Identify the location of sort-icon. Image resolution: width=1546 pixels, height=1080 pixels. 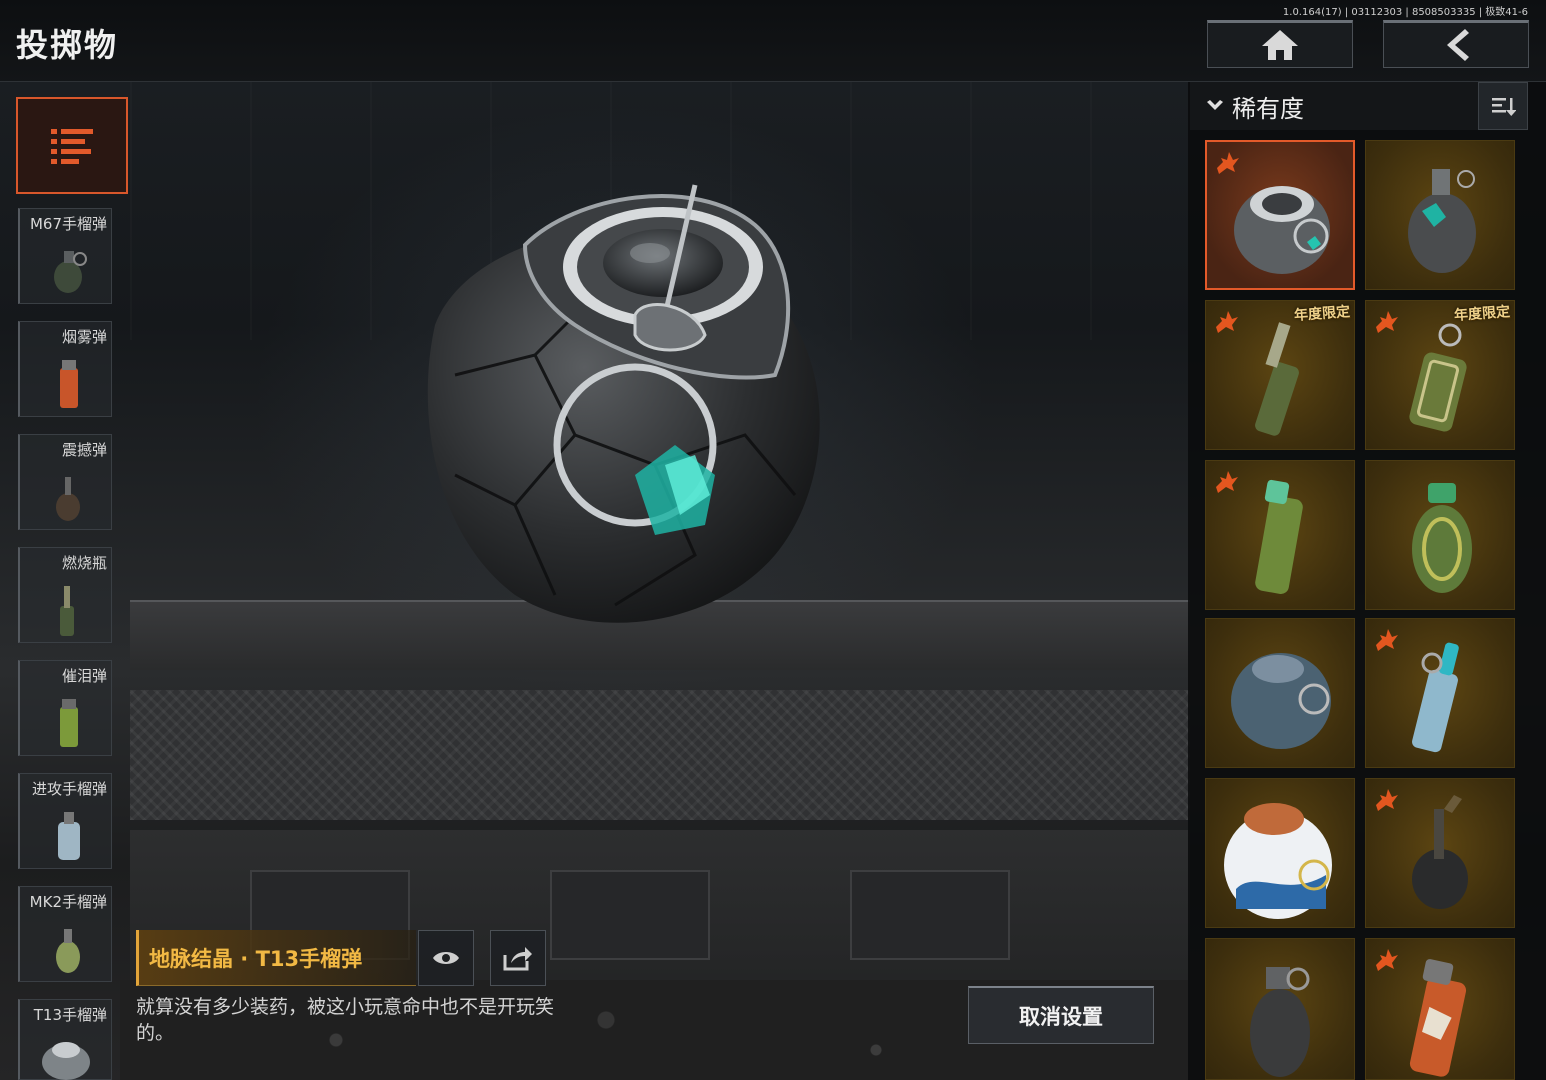
(1504, 107).